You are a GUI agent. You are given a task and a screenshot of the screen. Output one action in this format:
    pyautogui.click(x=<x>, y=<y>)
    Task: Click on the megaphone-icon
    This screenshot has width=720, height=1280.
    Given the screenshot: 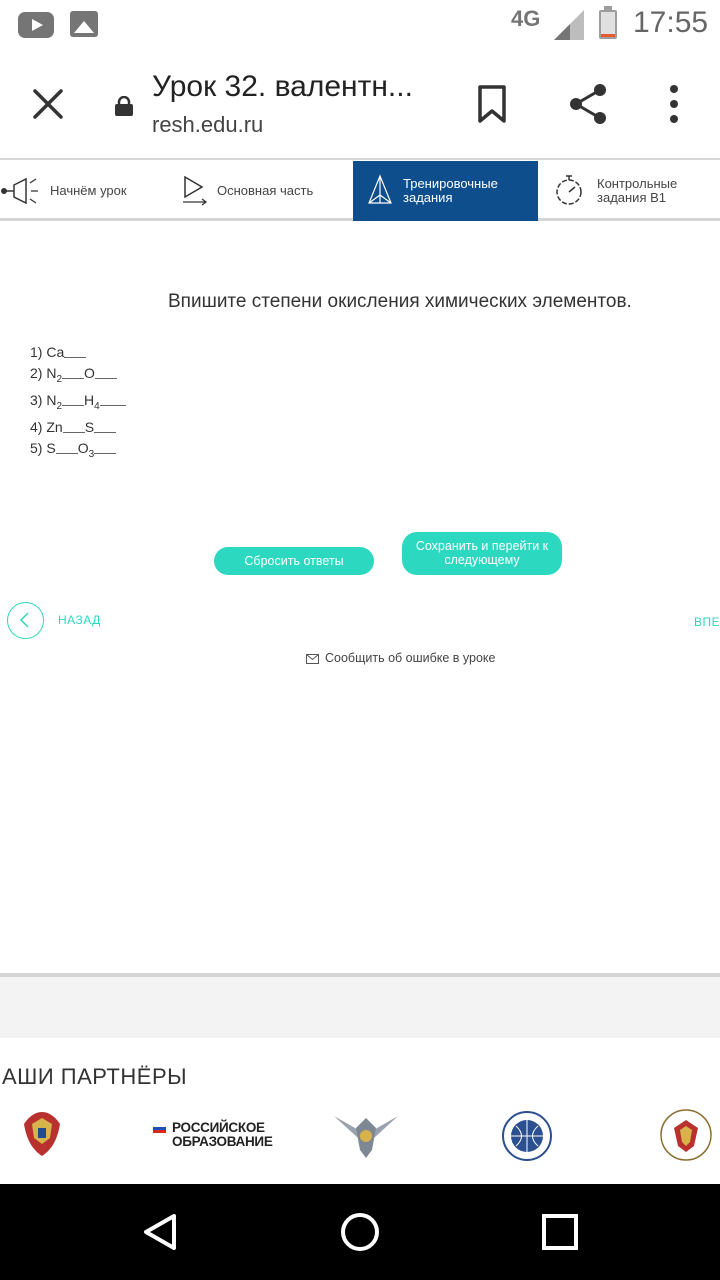 What is the action you would take?
    pyautogui.click(x=19, y=191)
    